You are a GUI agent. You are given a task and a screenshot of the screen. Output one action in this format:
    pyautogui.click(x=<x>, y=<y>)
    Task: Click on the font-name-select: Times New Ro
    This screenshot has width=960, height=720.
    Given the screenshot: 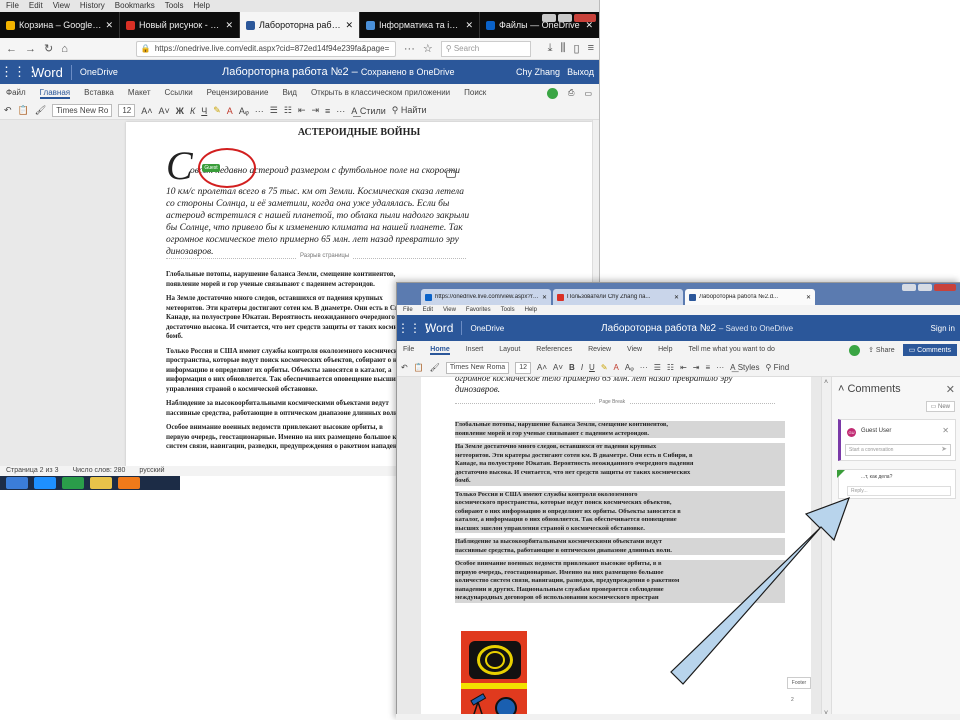 What is the action you would take?
    pyautogui.click(x=82, y=110)
    